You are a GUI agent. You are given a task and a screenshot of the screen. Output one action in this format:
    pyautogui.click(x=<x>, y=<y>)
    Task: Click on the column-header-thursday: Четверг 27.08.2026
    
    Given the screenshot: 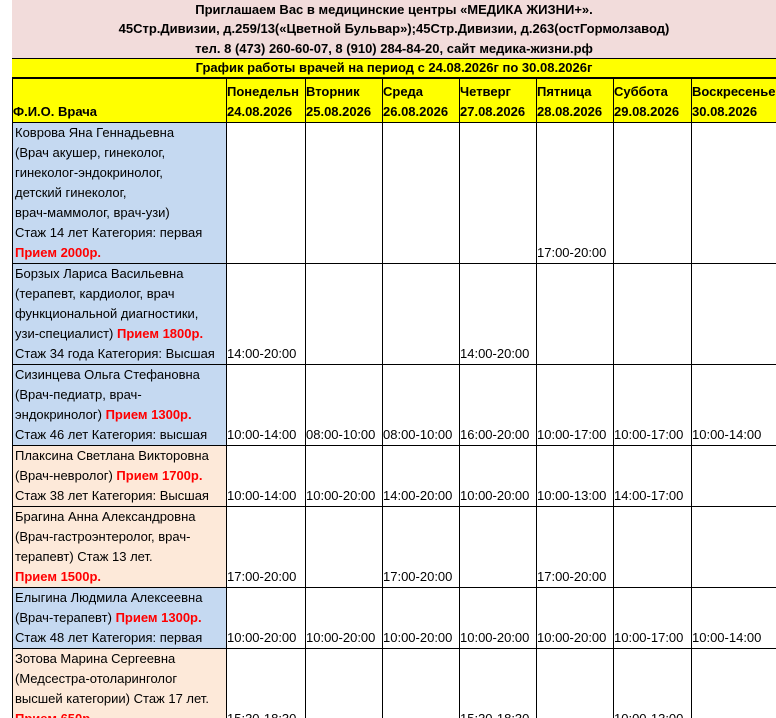 What is the action you would take?
    pyautogui.click(x=498, y=100)
    